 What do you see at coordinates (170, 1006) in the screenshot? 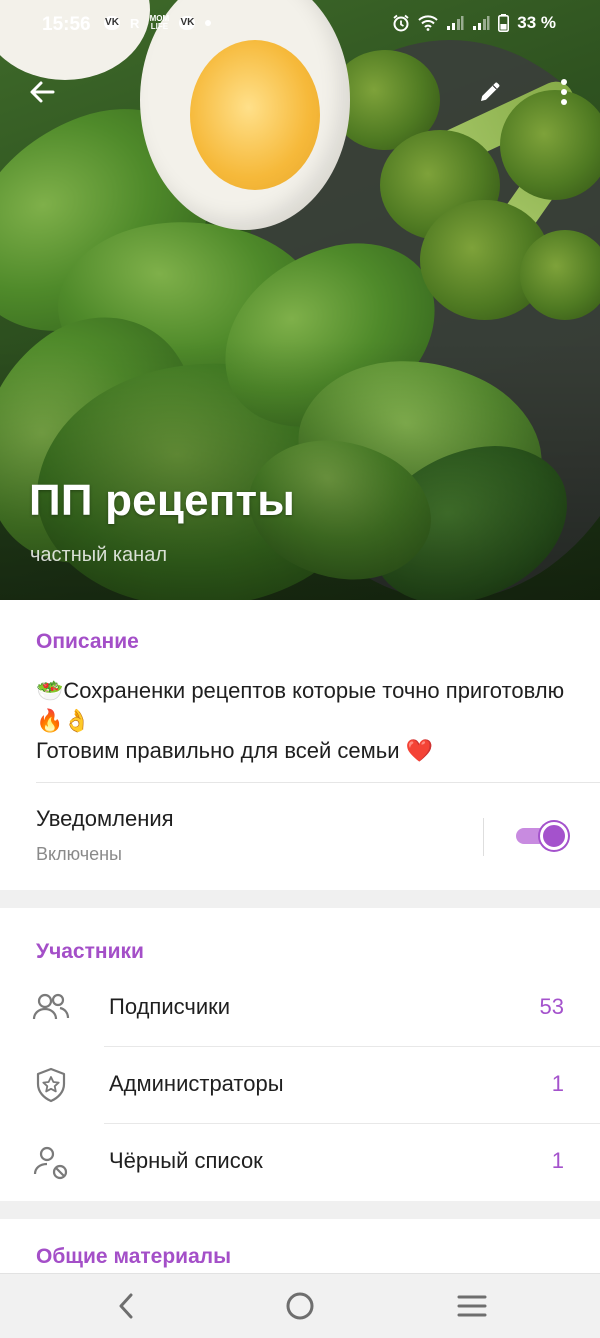
I see `subscribers-label: Подписчики` at bounding box center [170, 1006].